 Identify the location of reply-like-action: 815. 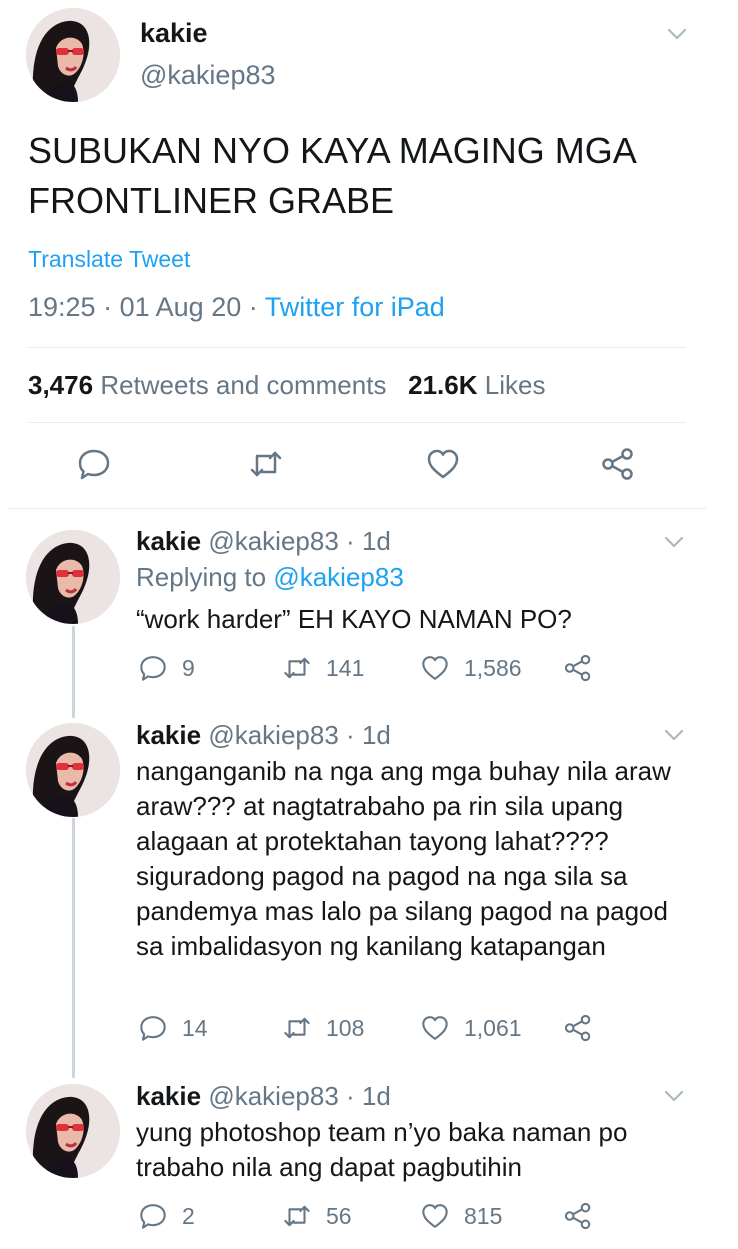
(461, 1216).